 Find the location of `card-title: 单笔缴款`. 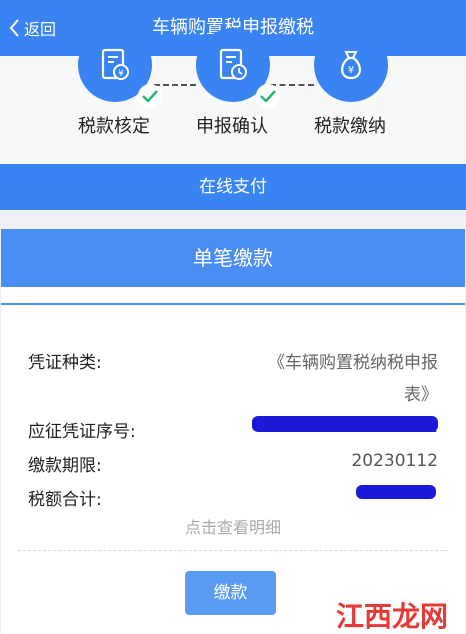

card-title: 单笔缴款 is located at coordinates (233, 258).